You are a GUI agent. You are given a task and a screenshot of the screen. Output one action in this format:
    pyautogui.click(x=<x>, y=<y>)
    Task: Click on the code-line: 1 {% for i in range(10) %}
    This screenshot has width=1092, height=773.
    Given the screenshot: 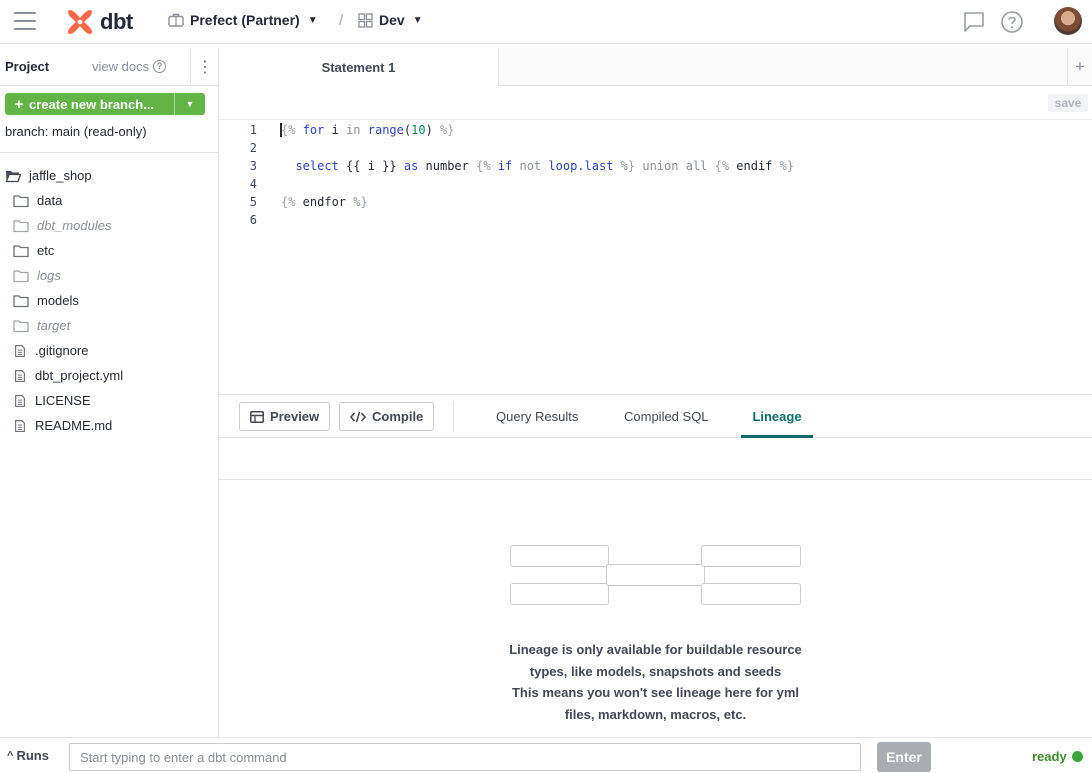 What is the action you would take?
    pyautogui.click(x=655, y=130)
    